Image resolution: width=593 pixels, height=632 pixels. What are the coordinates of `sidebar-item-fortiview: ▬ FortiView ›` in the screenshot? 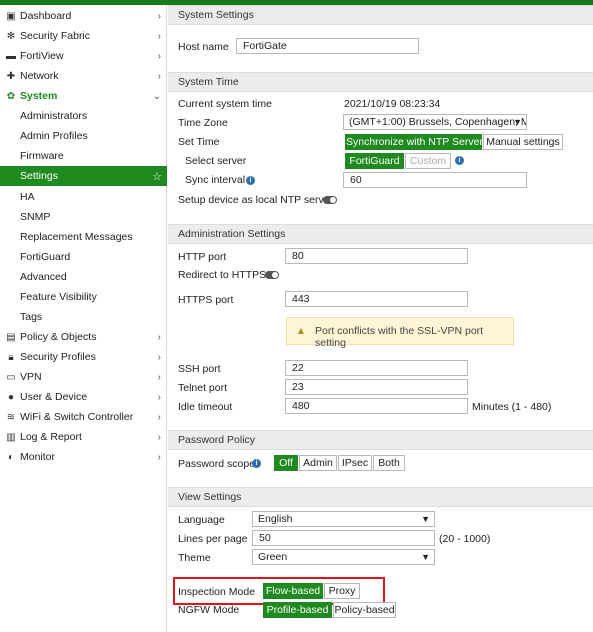 It's located at (83, 56).